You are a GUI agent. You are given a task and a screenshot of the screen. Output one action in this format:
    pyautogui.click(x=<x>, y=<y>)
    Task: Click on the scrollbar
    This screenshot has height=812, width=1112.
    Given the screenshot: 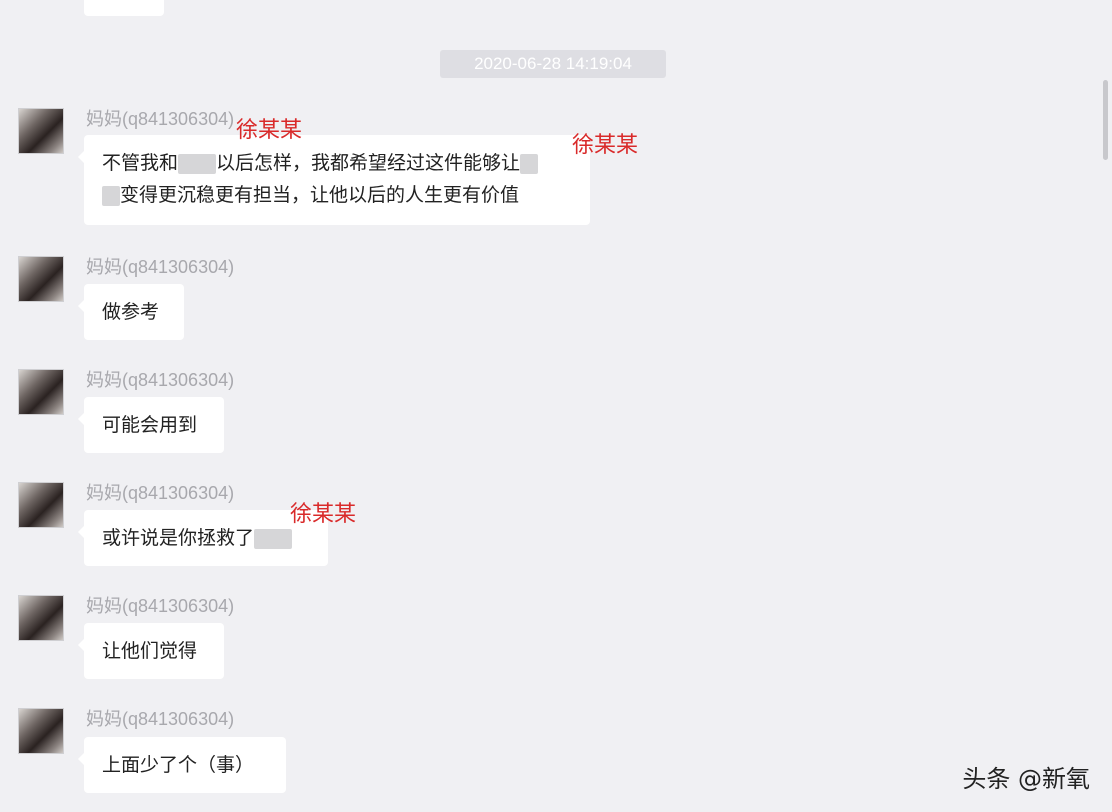 What is the action you would take?
    pyautogui.click(x=1105, y=120)
    